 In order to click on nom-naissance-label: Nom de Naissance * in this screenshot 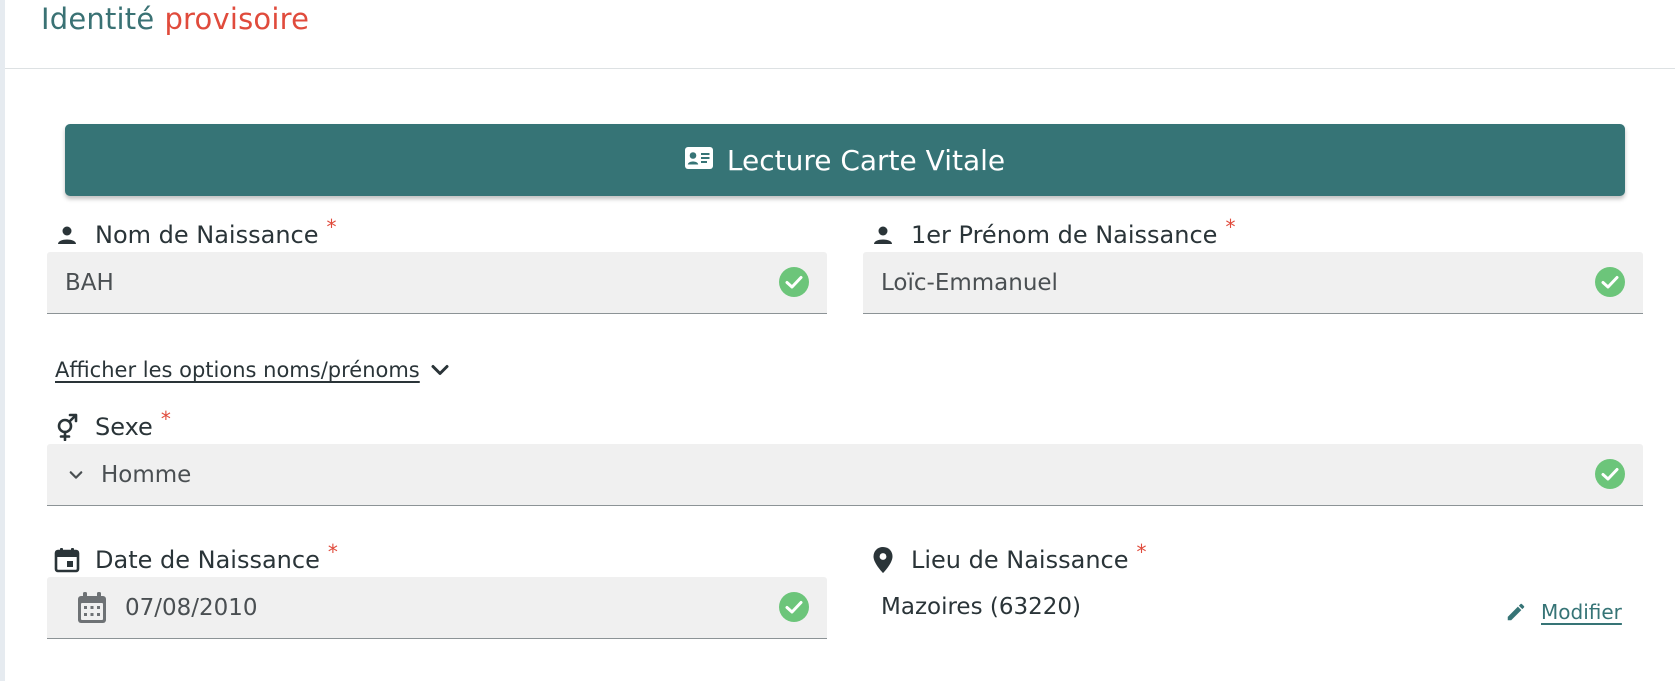, I will do `click(195, 233)`.